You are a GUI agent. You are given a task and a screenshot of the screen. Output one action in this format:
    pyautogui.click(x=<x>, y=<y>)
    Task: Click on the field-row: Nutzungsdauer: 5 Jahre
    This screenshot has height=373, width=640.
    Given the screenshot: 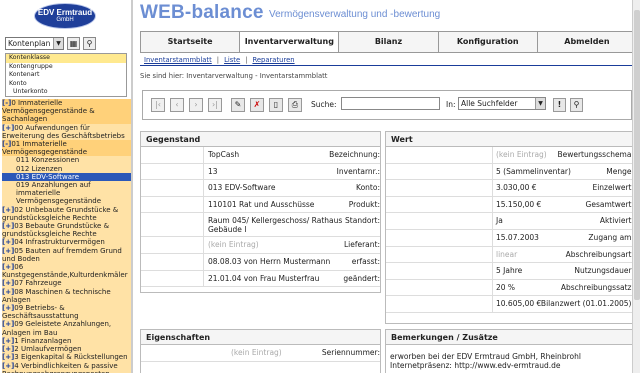 What is the action you would take?
    pyautogui.click(x=510, y=271)
    